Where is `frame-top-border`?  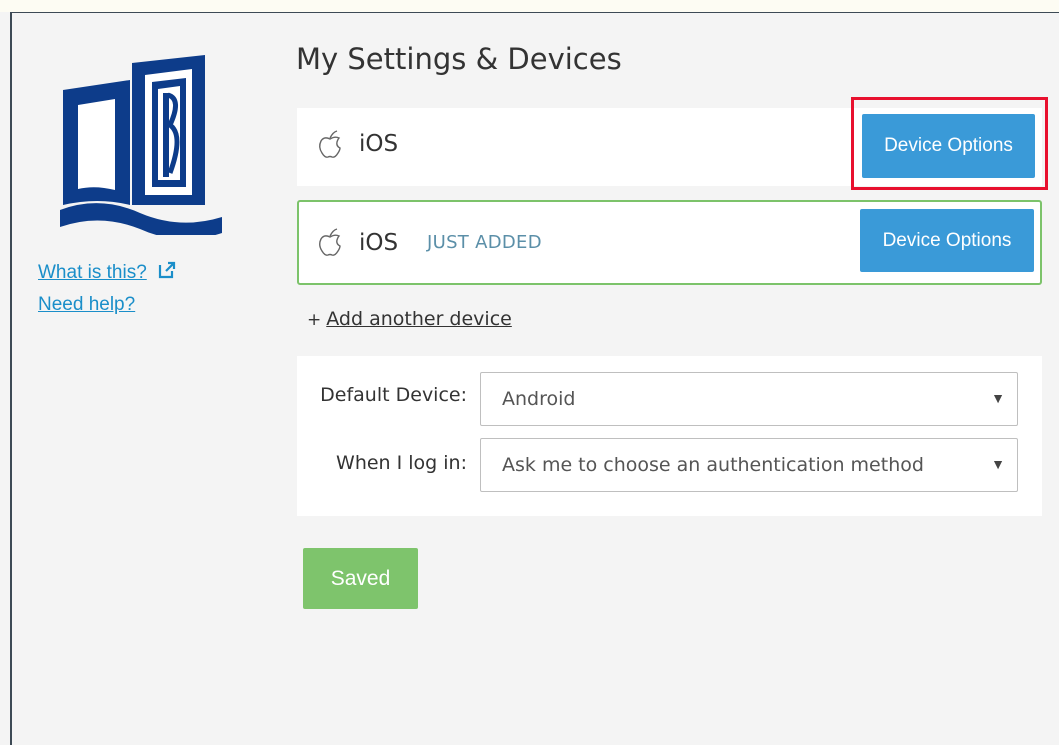
frame-top-border is located at coordinates (534, 12).